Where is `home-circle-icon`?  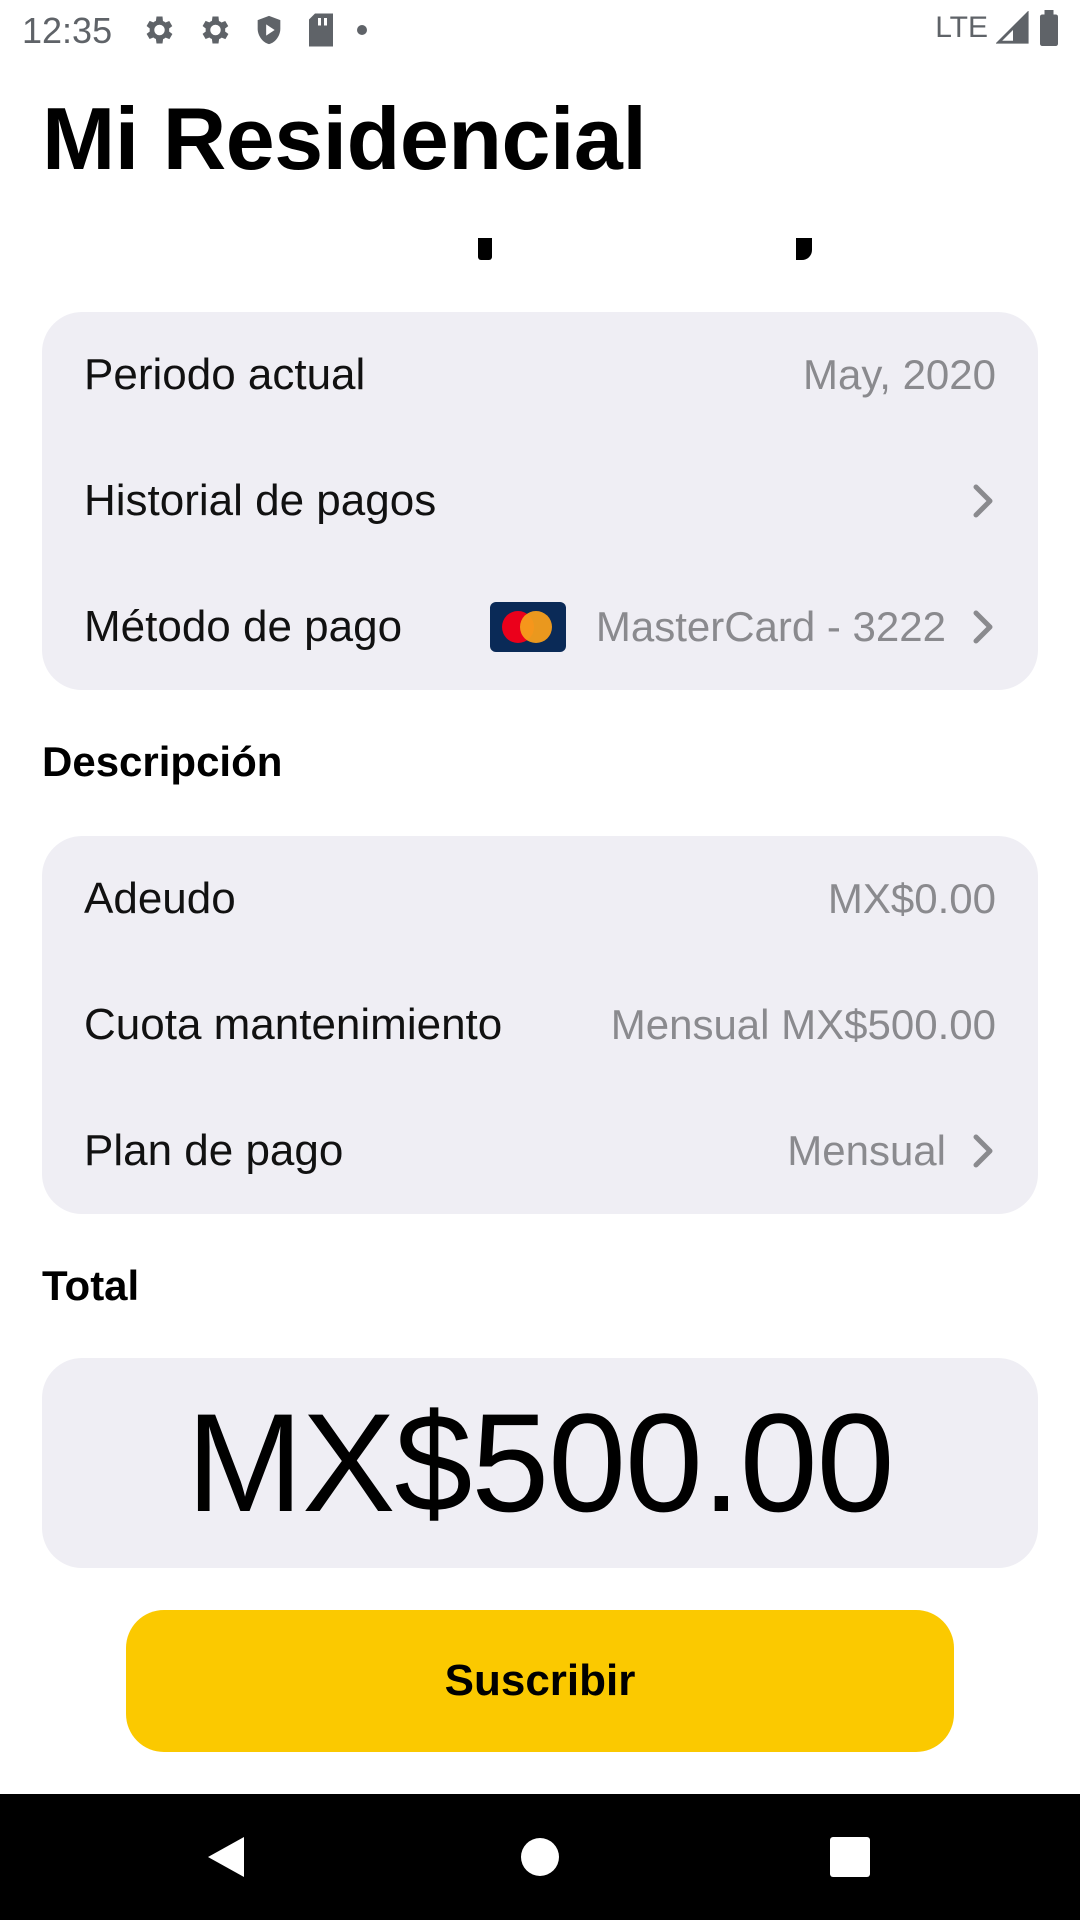
home-circle-icon is located at coordinates (540, 1857).